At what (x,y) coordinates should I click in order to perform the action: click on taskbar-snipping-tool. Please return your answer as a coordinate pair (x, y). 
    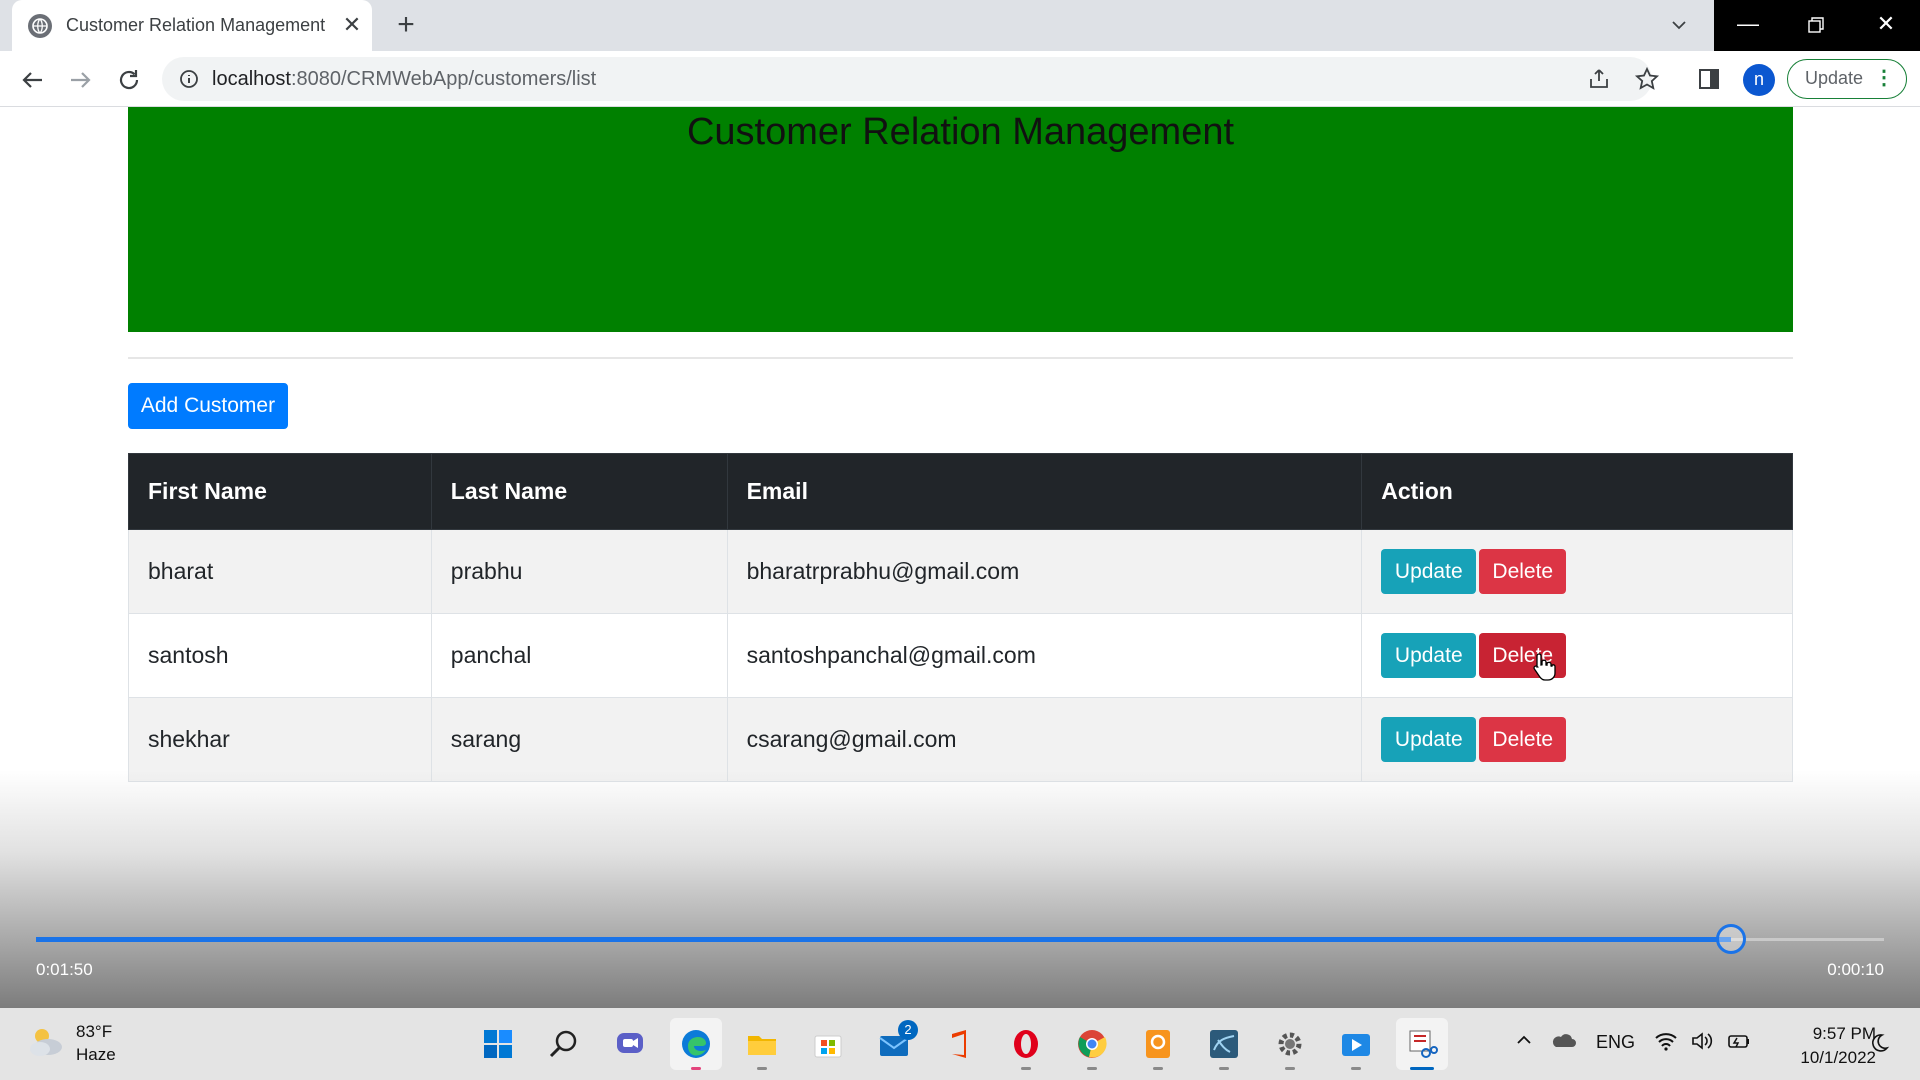
    Looking at the image, I should click on (1422, 1044).